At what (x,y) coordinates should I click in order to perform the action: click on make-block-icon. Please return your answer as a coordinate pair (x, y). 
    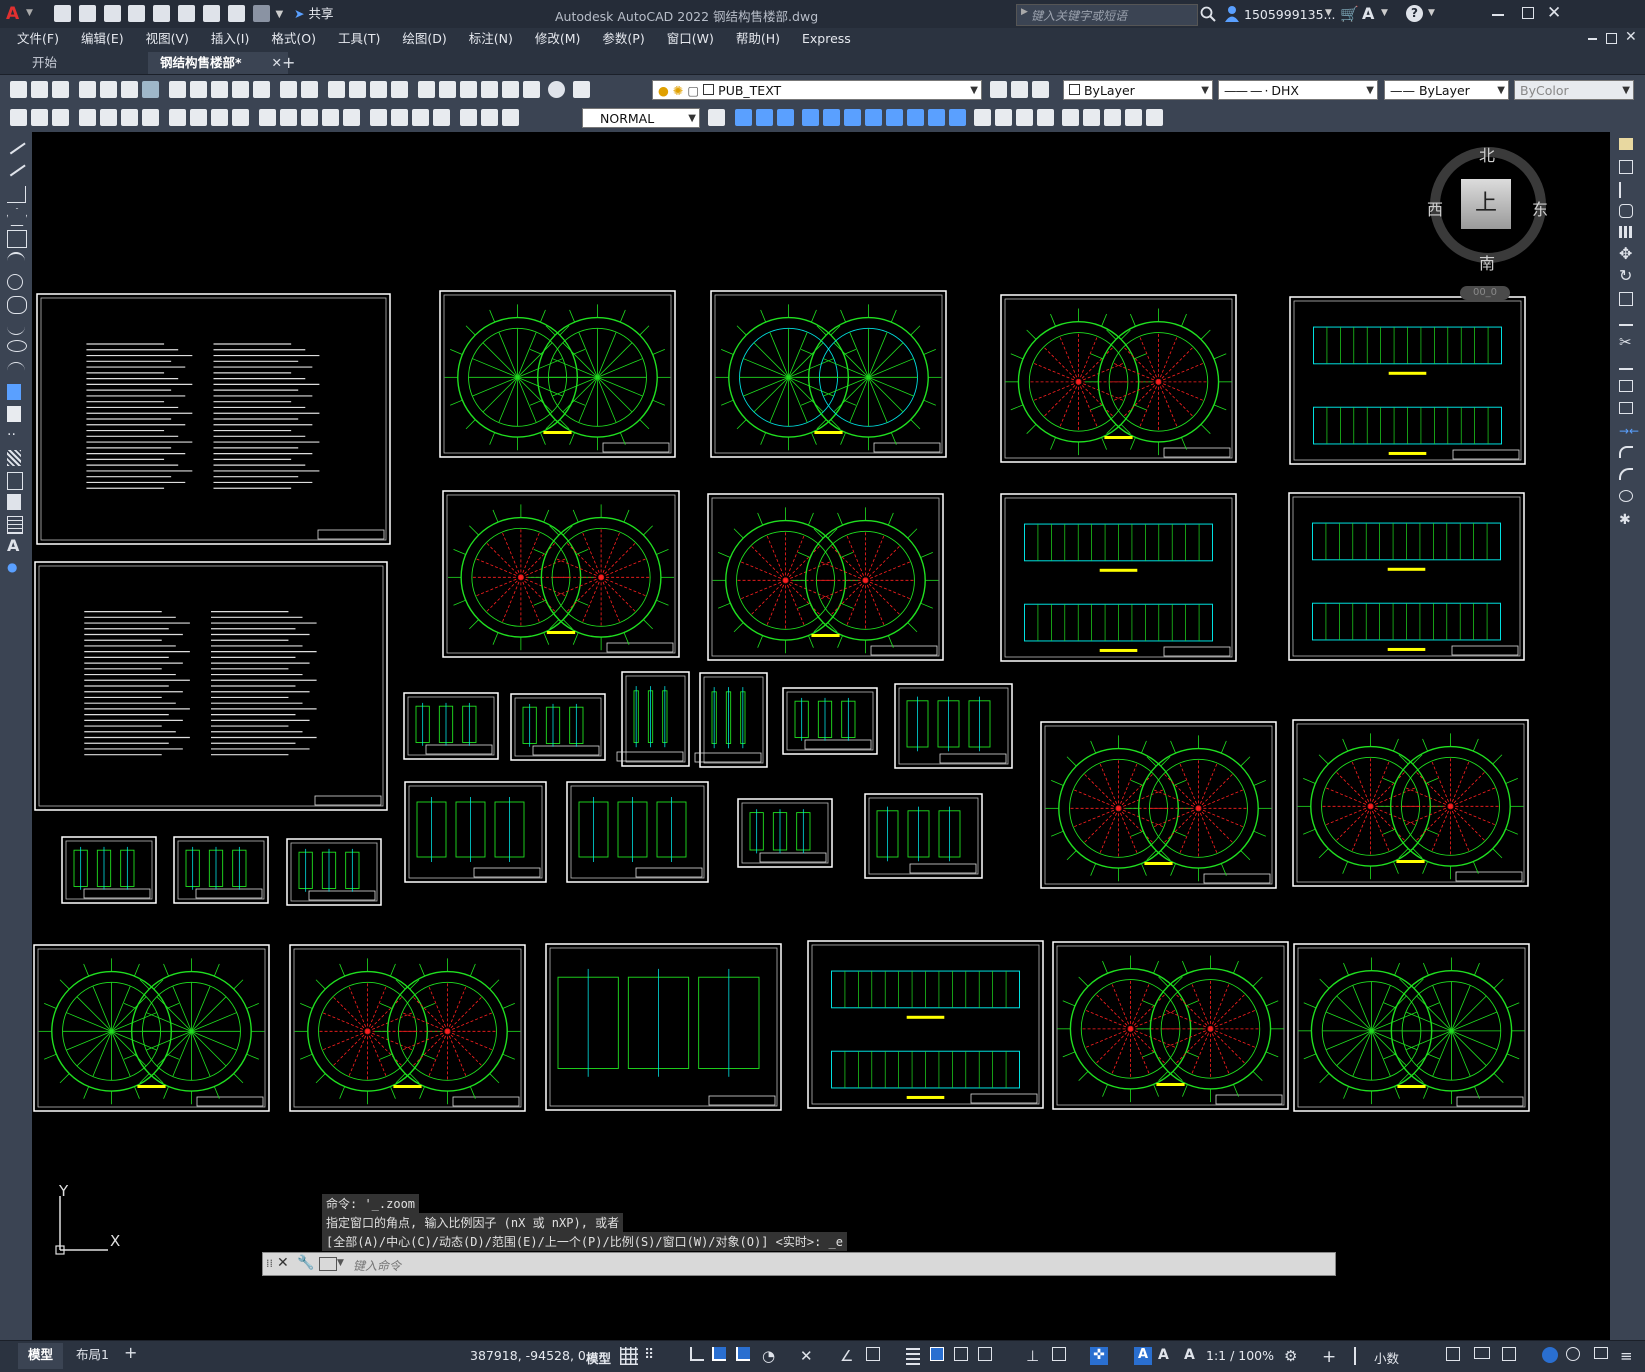
    Looking at the image, I should click on (14, 414).